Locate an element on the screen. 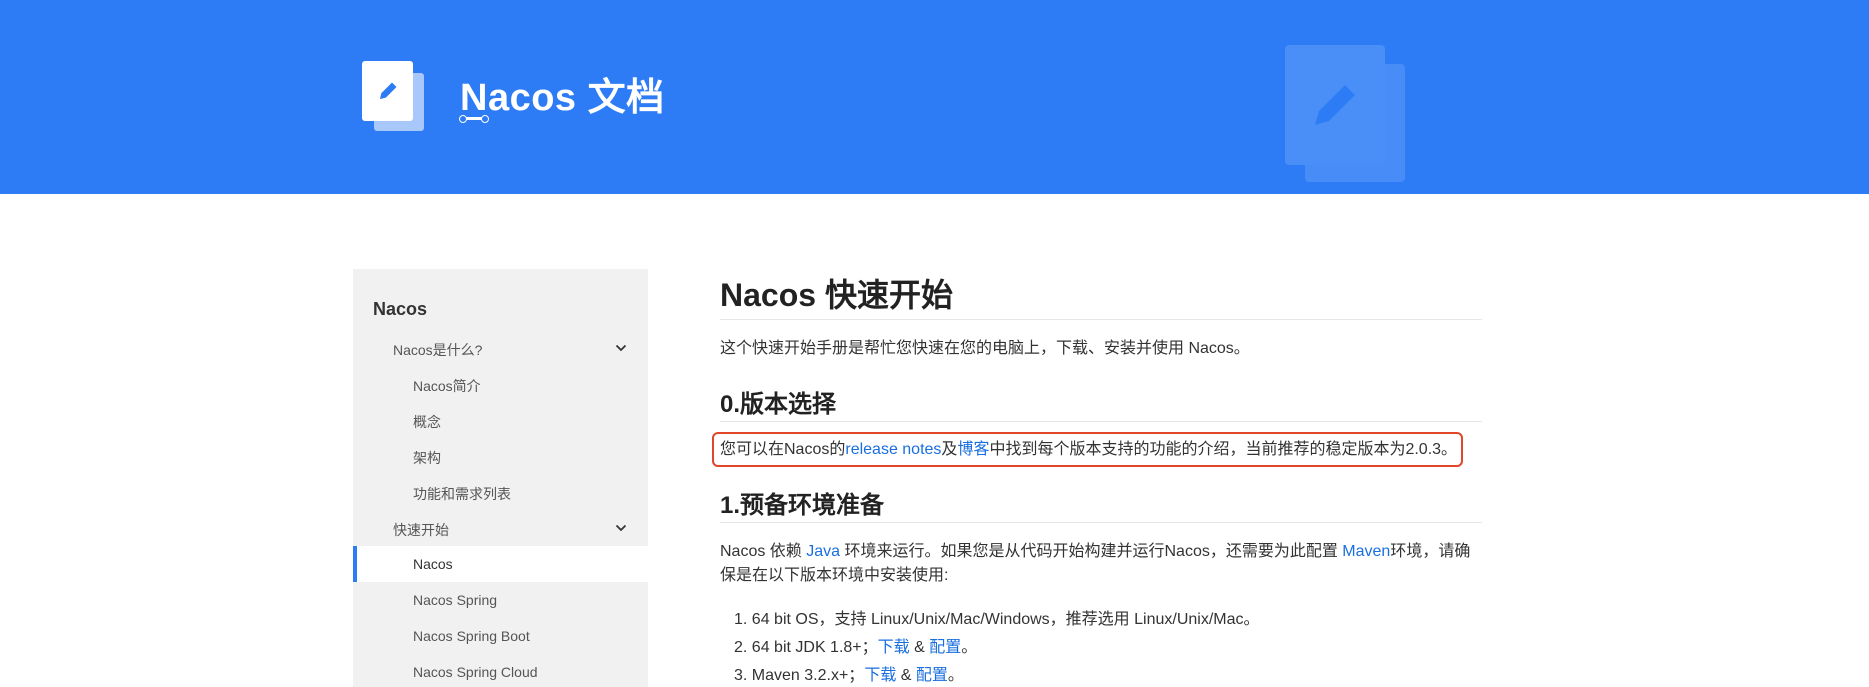 The image size is (1869, 687). list-number: 2. is located at coordinates (741, 647).